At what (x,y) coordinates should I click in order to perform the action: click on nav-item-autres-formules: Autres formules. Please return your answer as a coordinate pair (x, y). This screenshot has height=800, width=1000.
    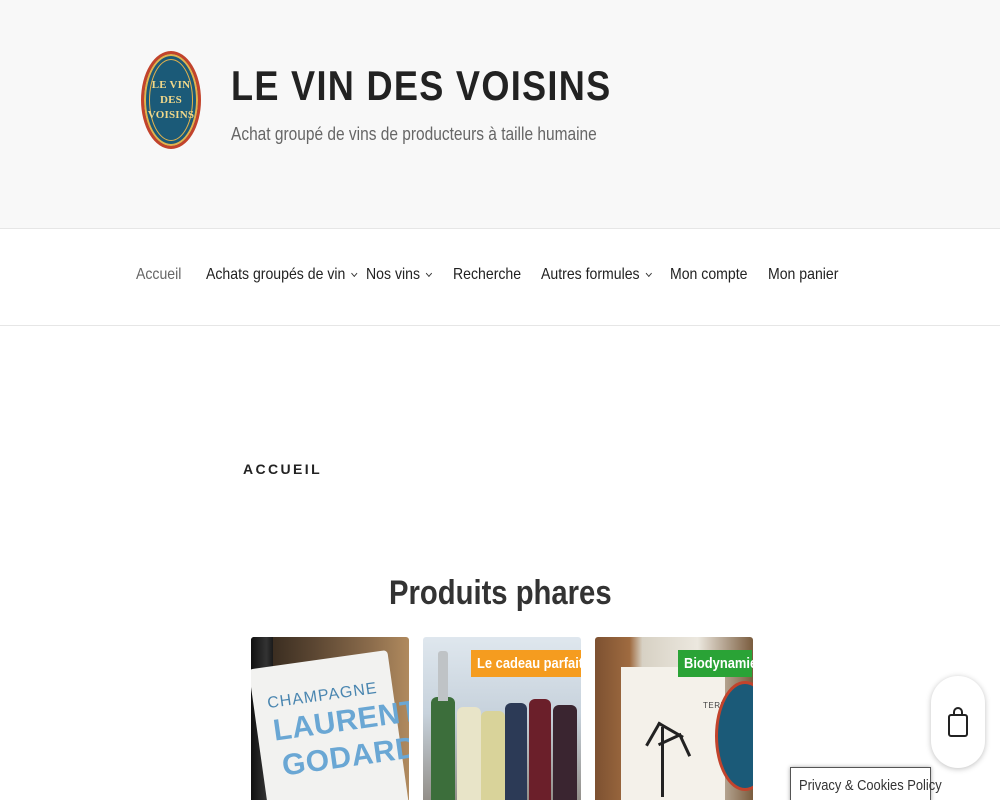
    Looking at the image, I should click on (596, 275).